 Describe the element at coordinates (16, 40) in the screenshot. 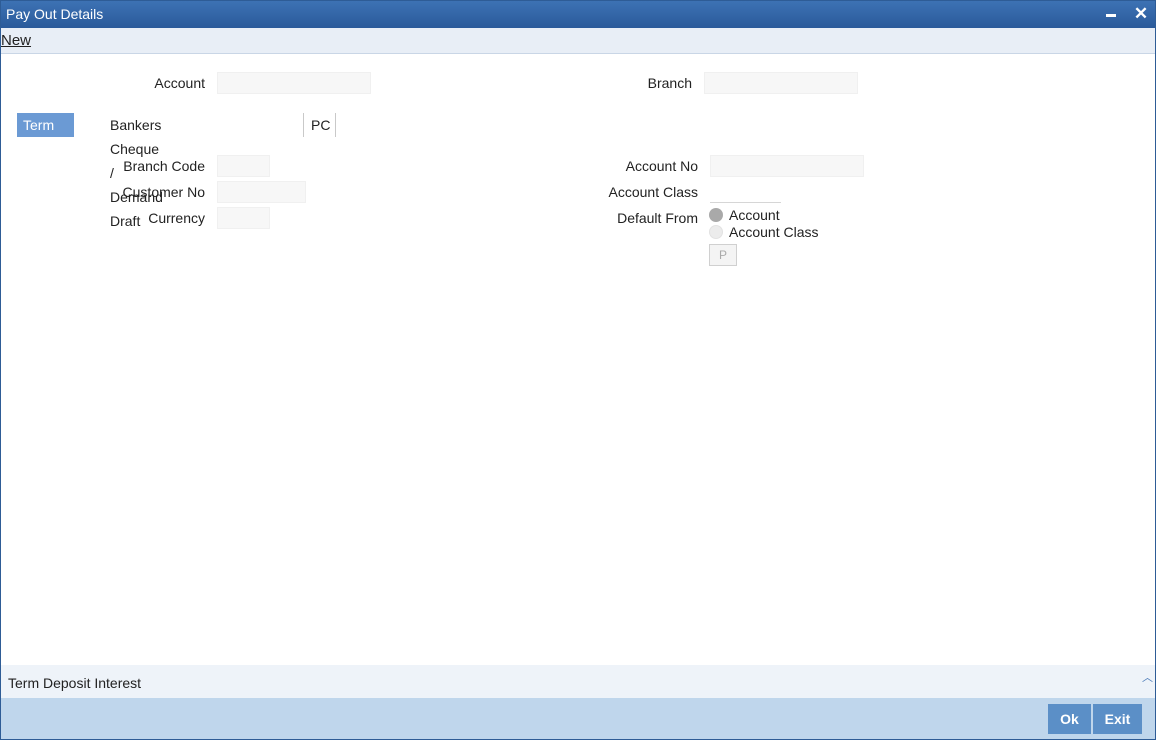

I see `new-link: New` at that location.